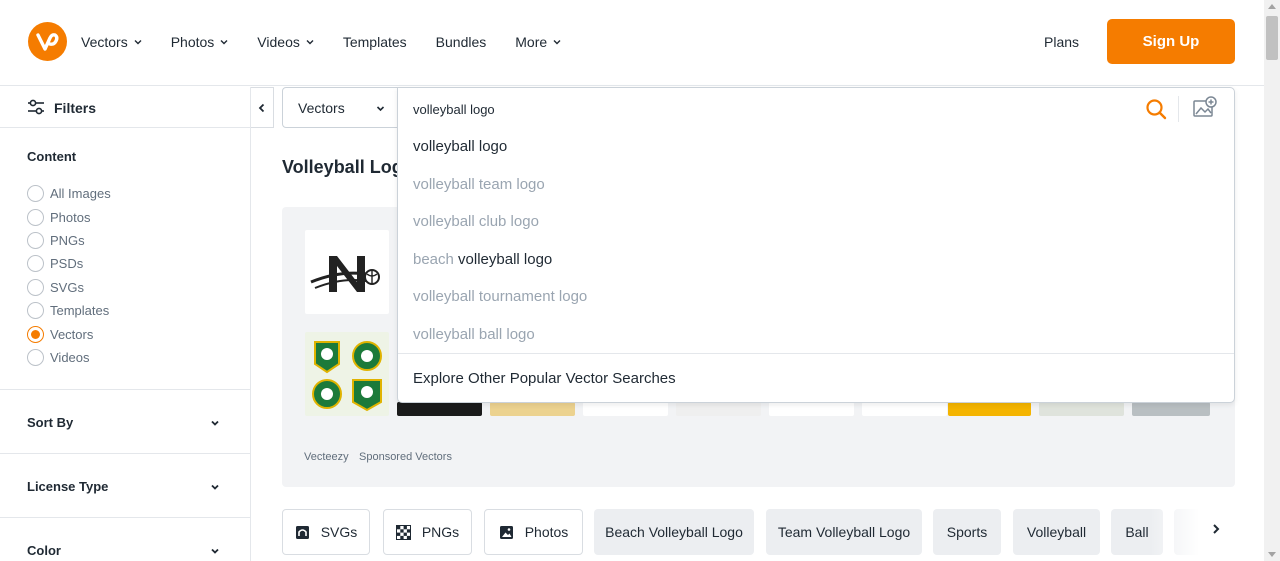 This screenshot has height=561, width=1280. Describe the element at coordinates (69, 263) in the screenshot. I see `radio-psds: PSDs` at that location.